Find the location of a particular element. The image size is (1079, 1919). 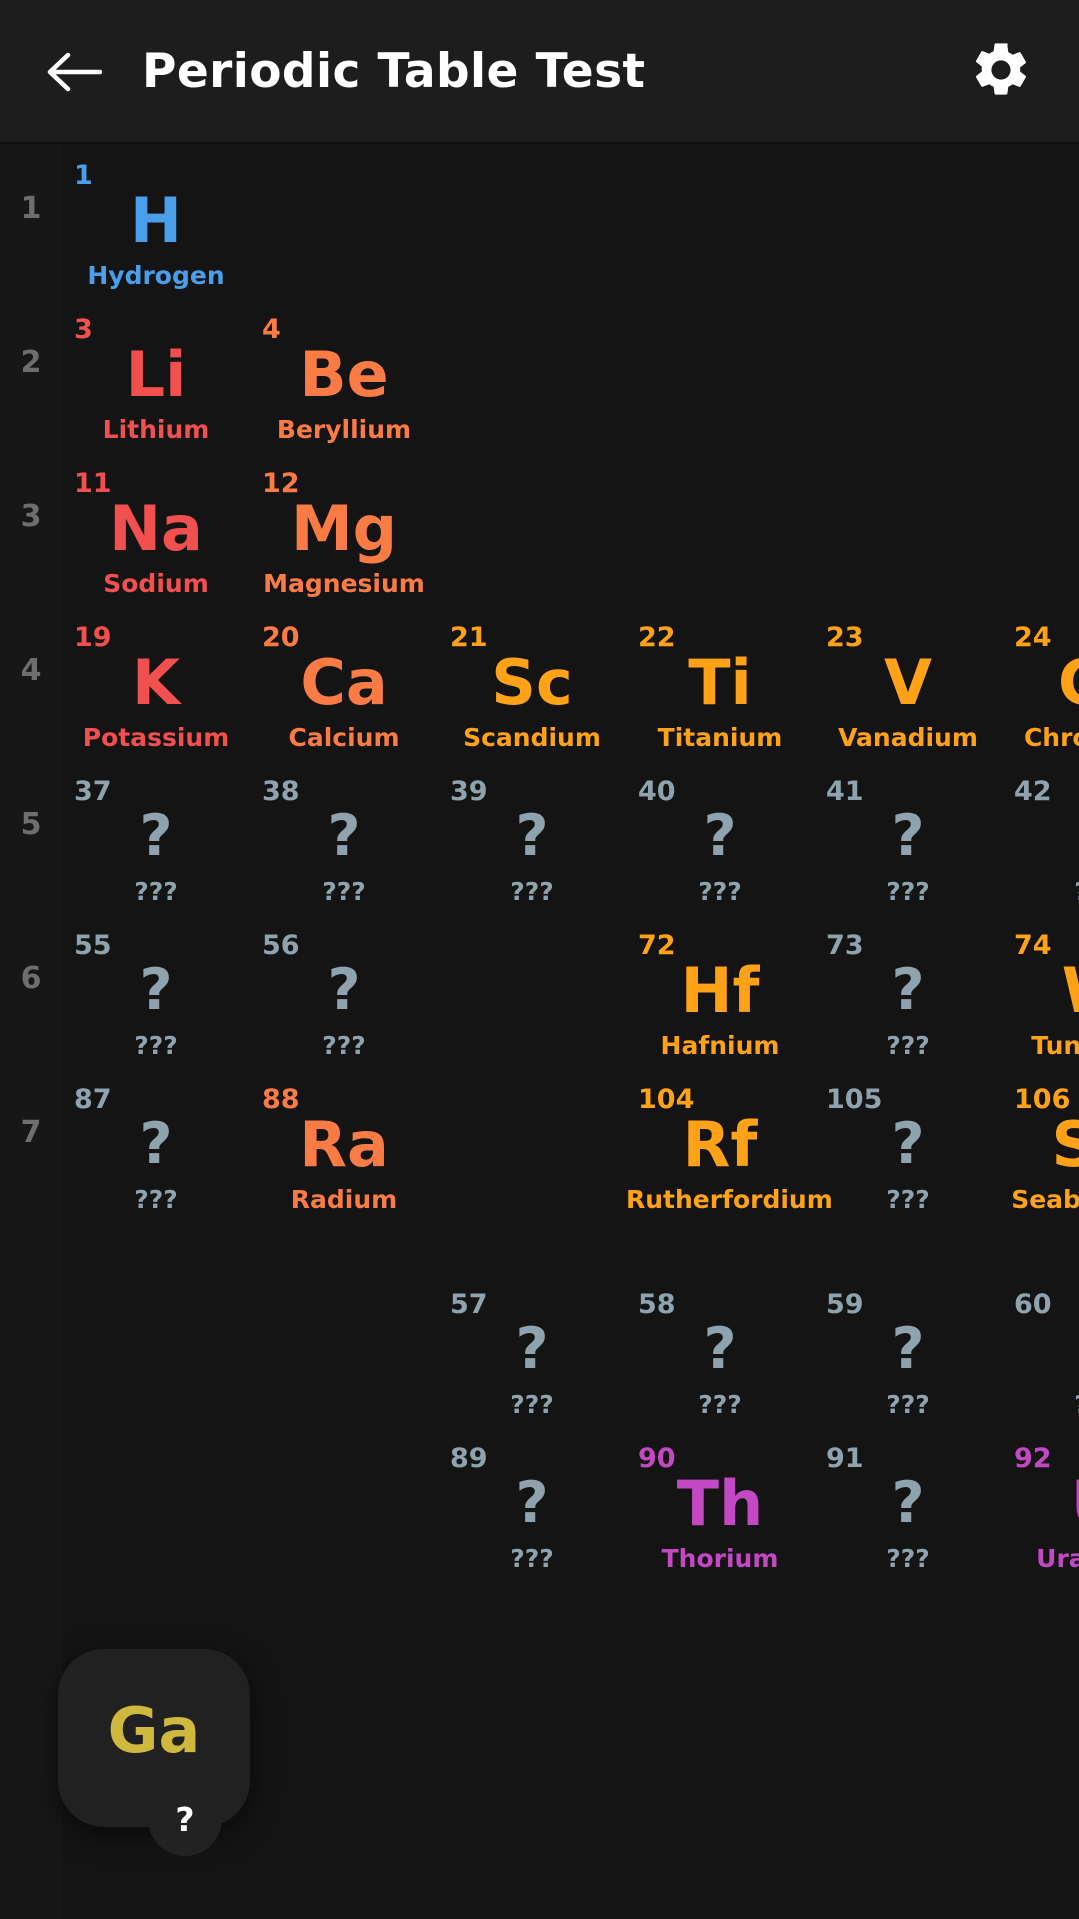

element-cell-rf: 104 Rf Rutherfordium is located at coordinates (729, 1163).